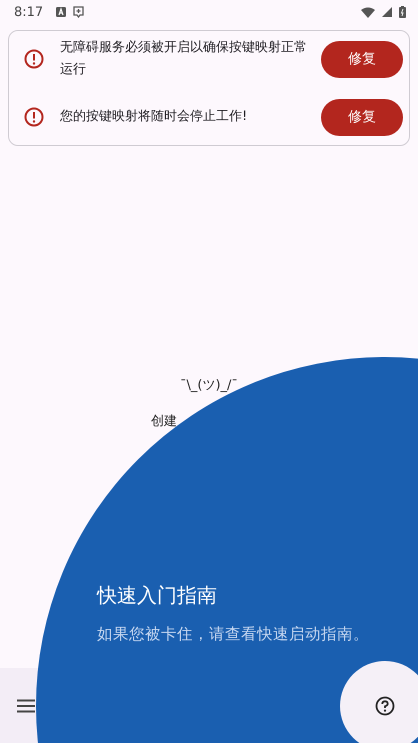 This screenshot has height=743, width=418. What do you see at coordinates (164, 421) in the screenshot?
I see `empty-message: 创建` at bounding box center [164, 421].